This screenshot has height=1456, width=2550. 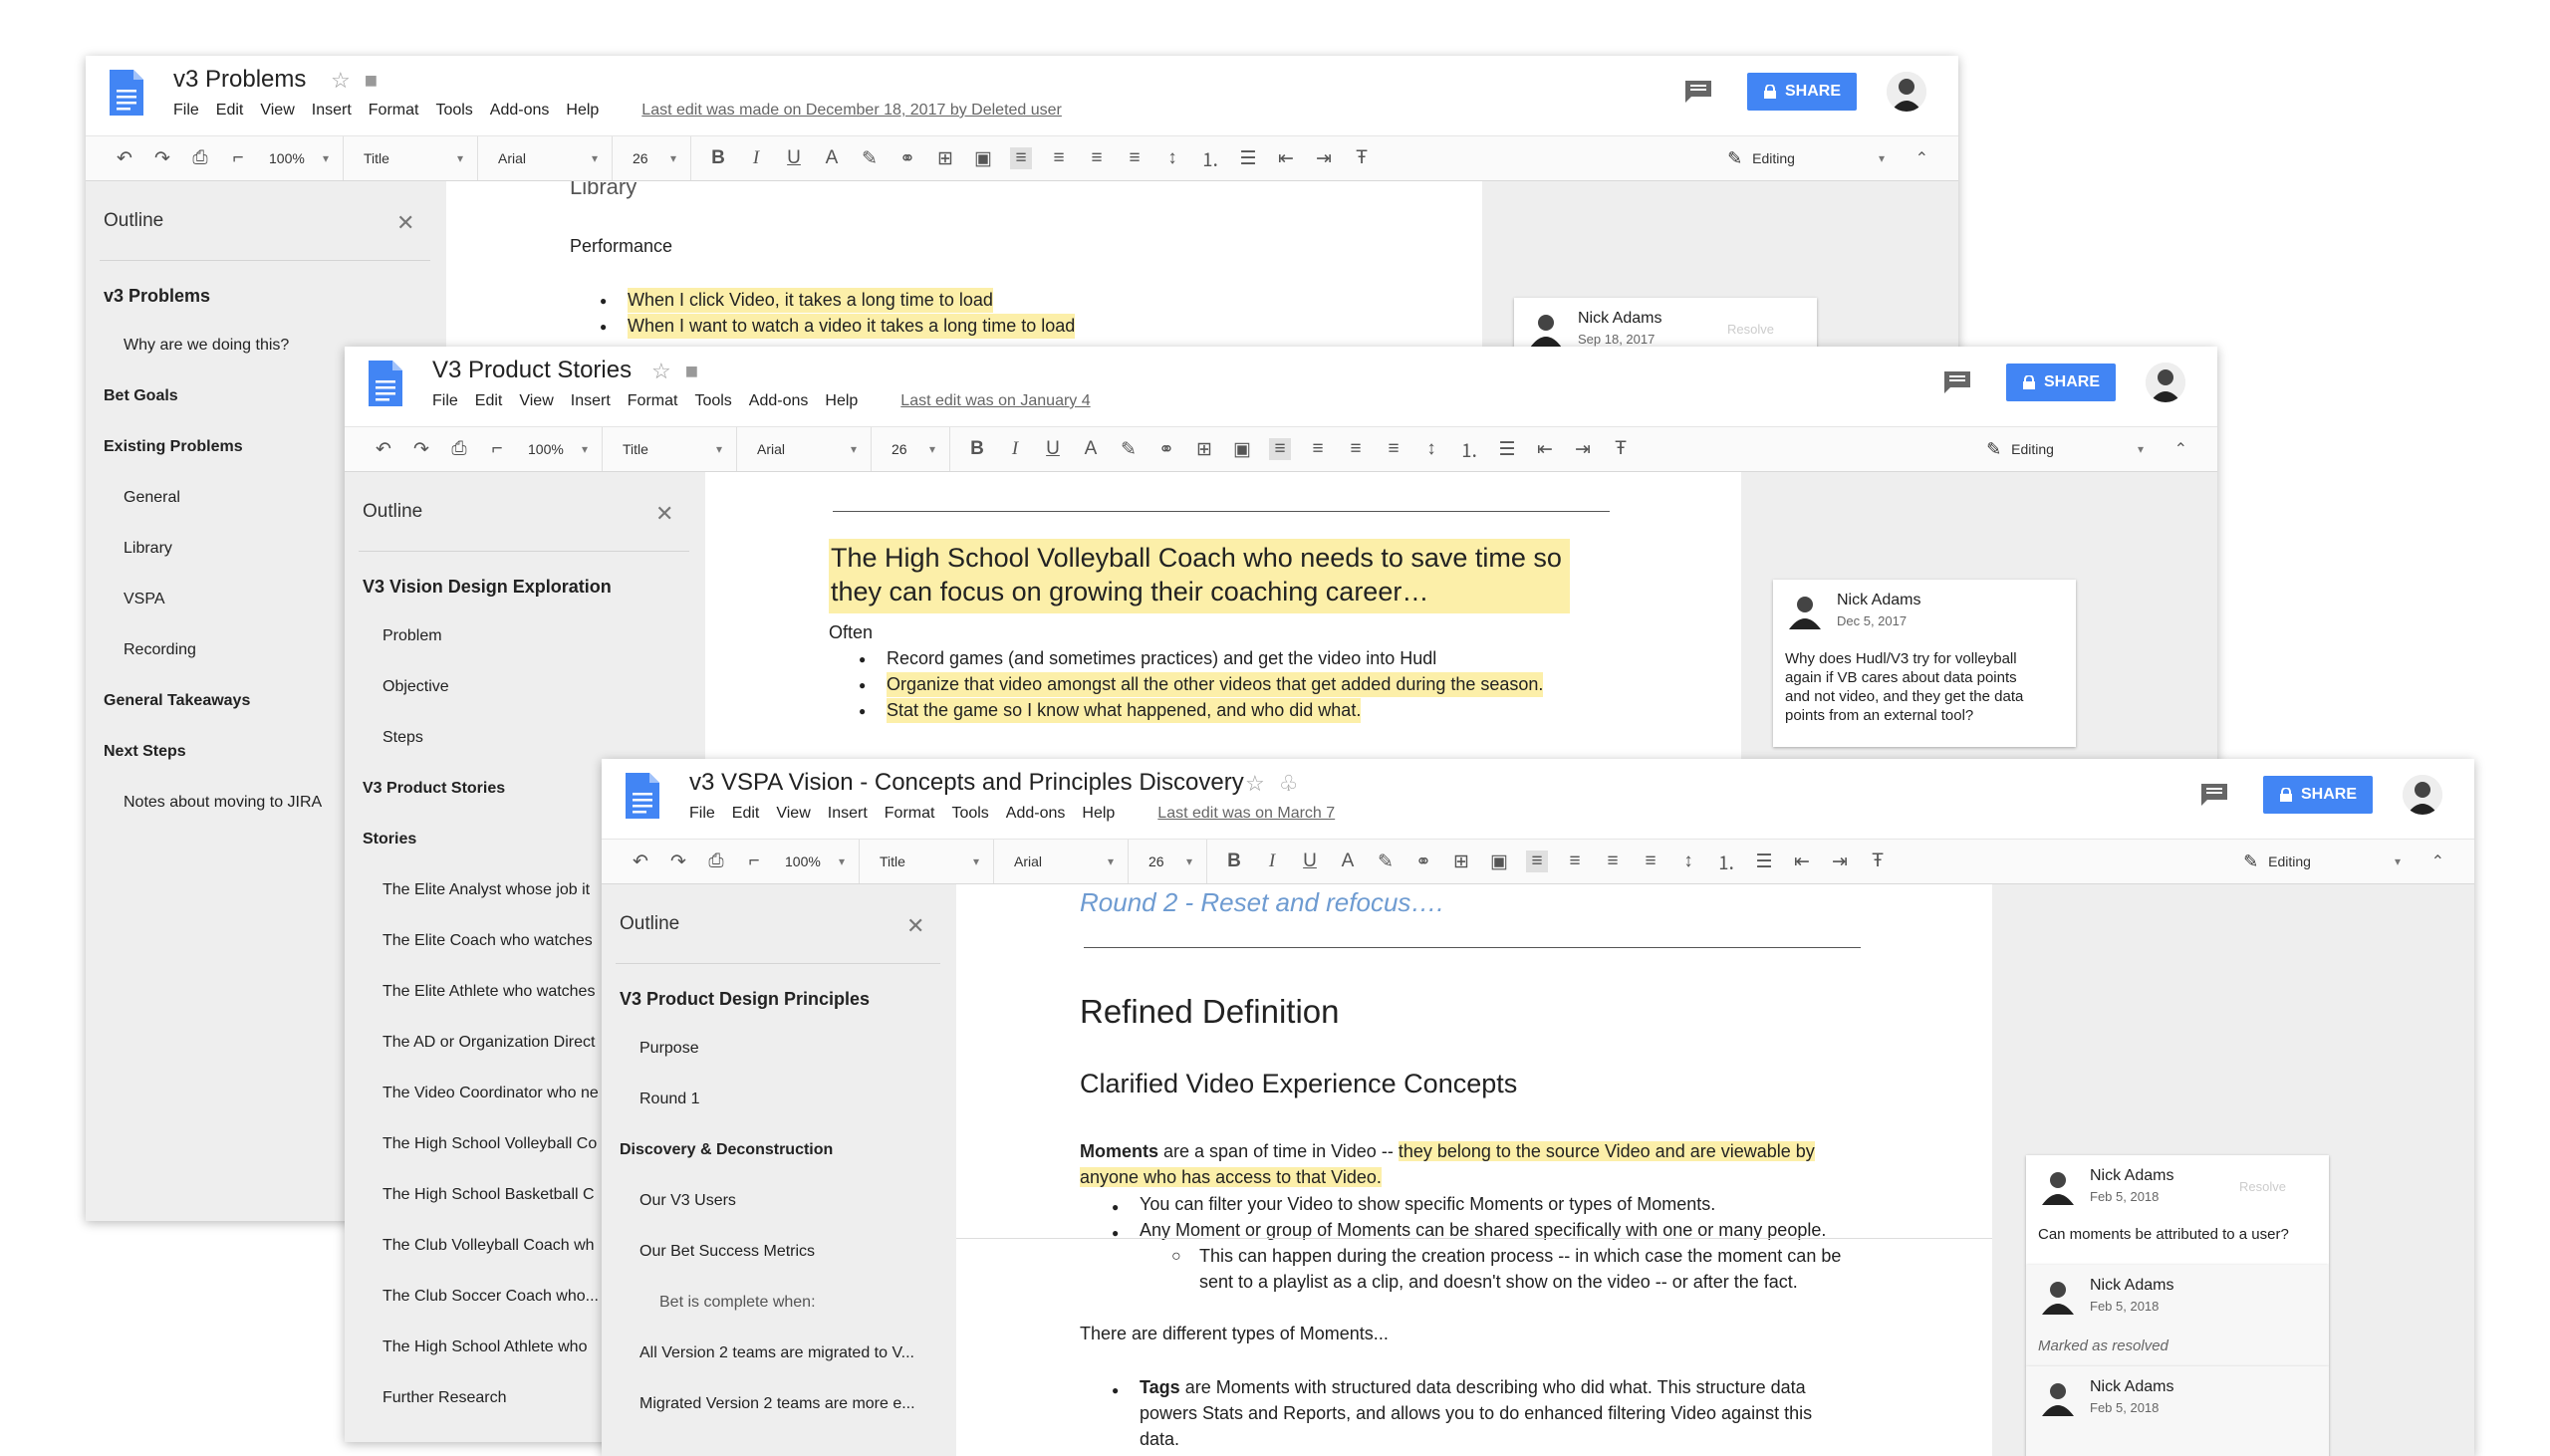 What do you see at coordinates (797, 1201) in the screenshot?
I see `outline-item: Our V3 Users` at bounding box center [797, 1201].